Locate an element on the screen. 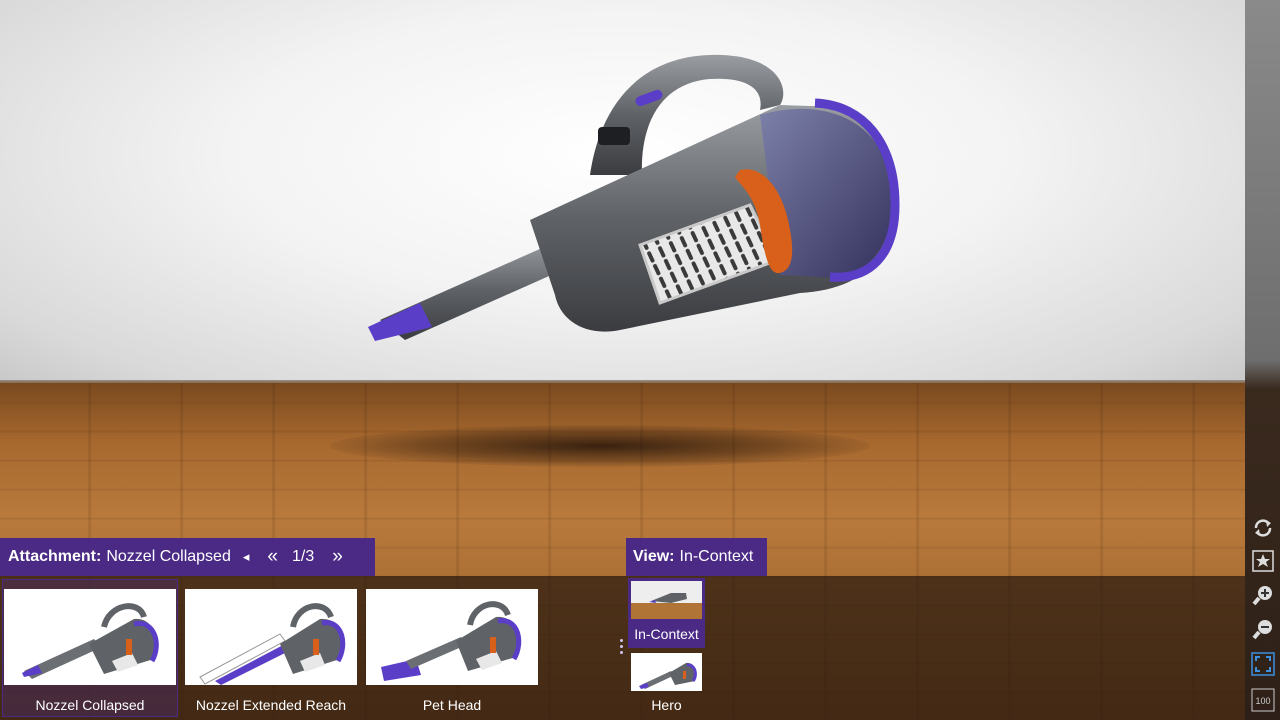 Image resolution: width=1280 pixels, height=720 pixels. view-thumb-hero is located at coordinates (666, 672).